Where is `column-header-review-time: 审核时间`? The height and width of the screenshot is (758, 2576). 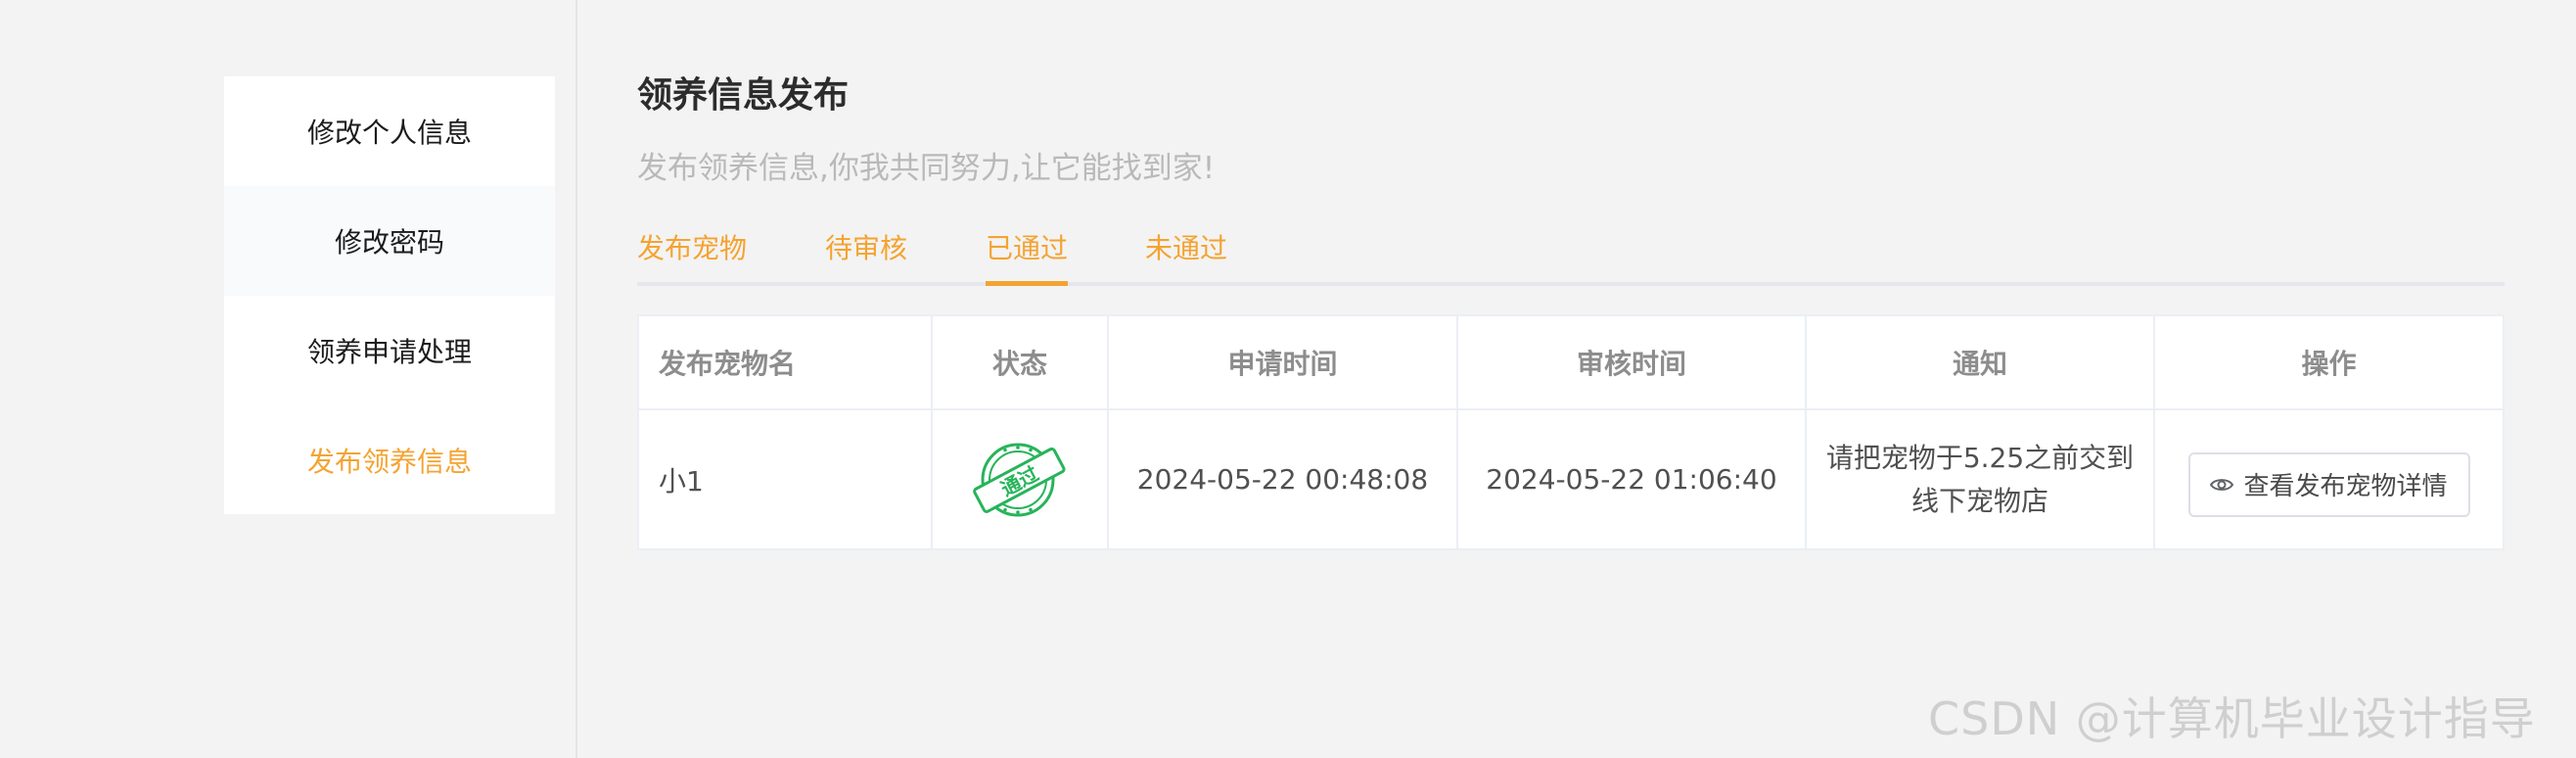 column-header-review-time: 审核时间 is located at coordinates (1632, 363).